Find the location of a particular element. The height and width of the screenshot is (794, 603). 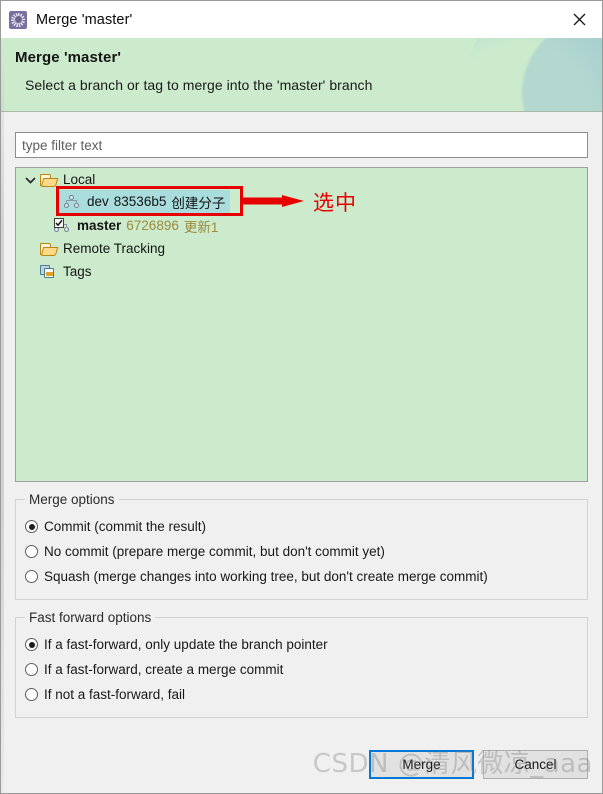

radio-ff-create-commit: If a fast-forward, create a merge commit is located at coordinates (301, 669).